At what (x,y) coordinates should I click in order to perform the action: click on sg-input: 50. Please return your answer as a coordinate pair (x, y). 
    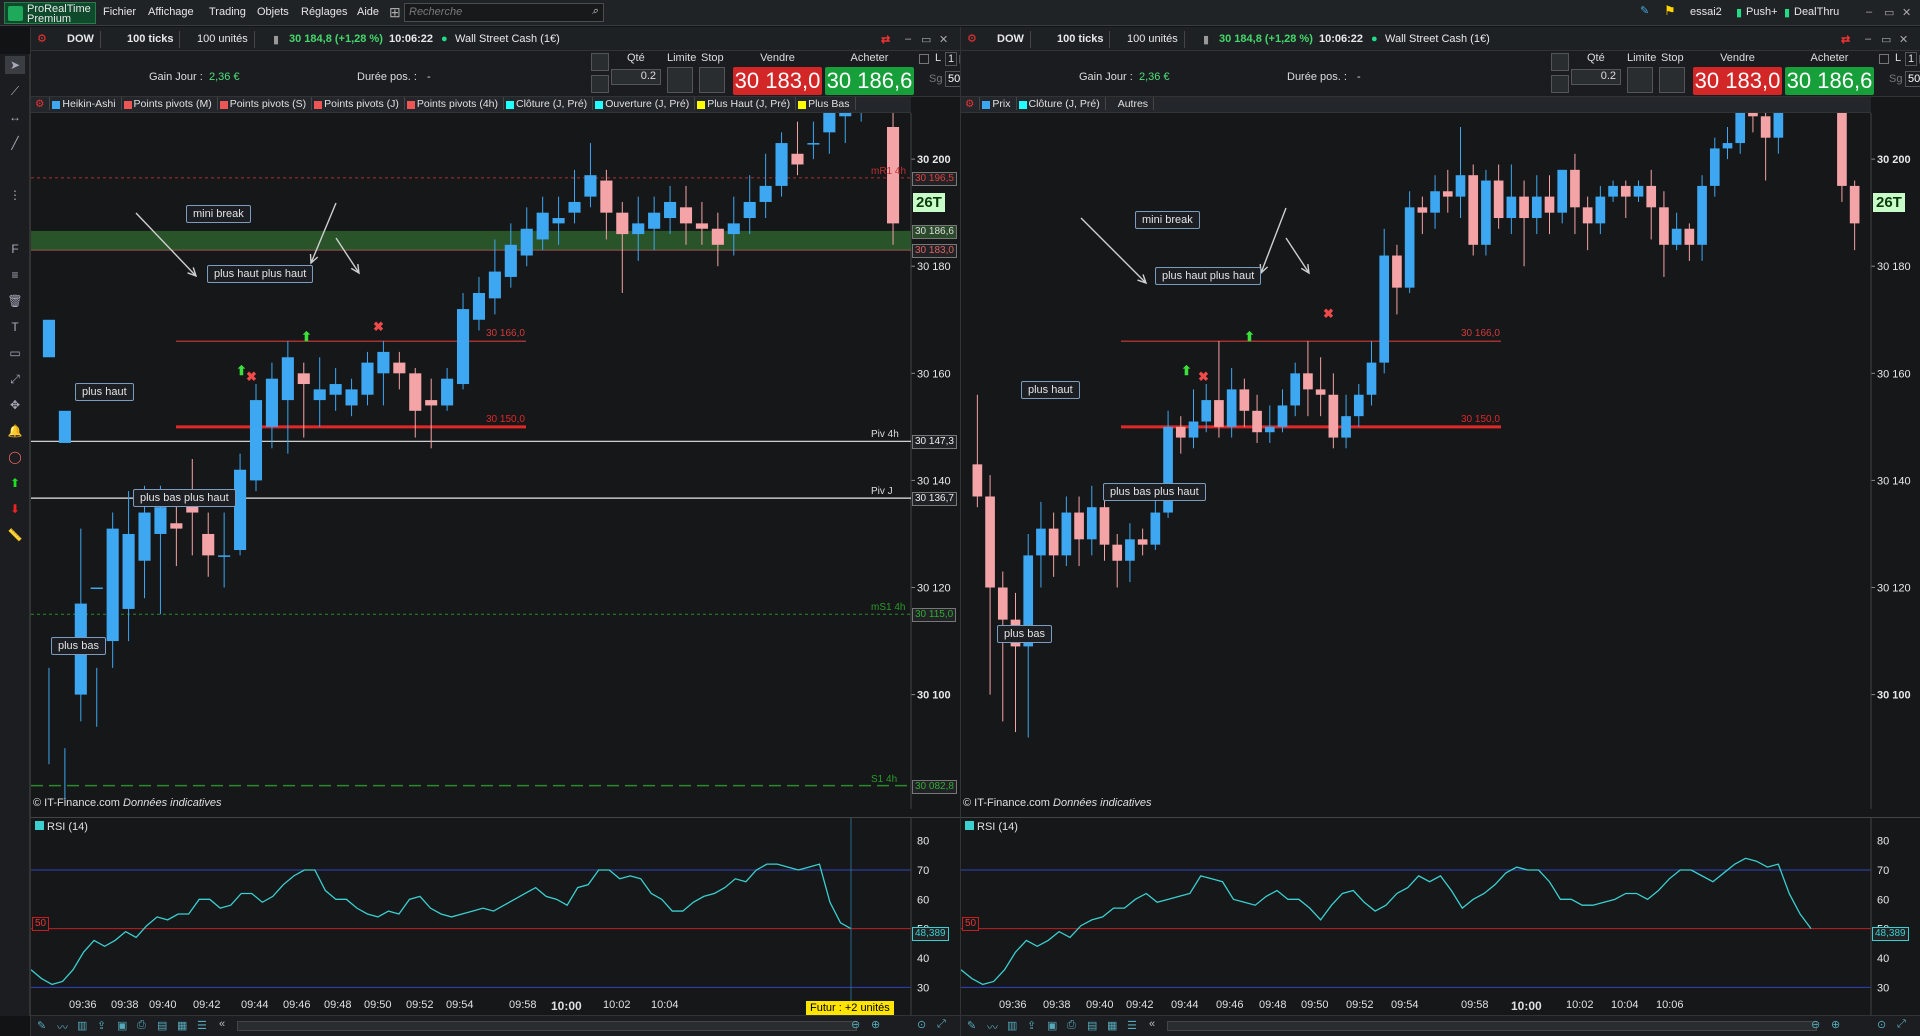
    Looking at the image, I should click on (1912, 79).